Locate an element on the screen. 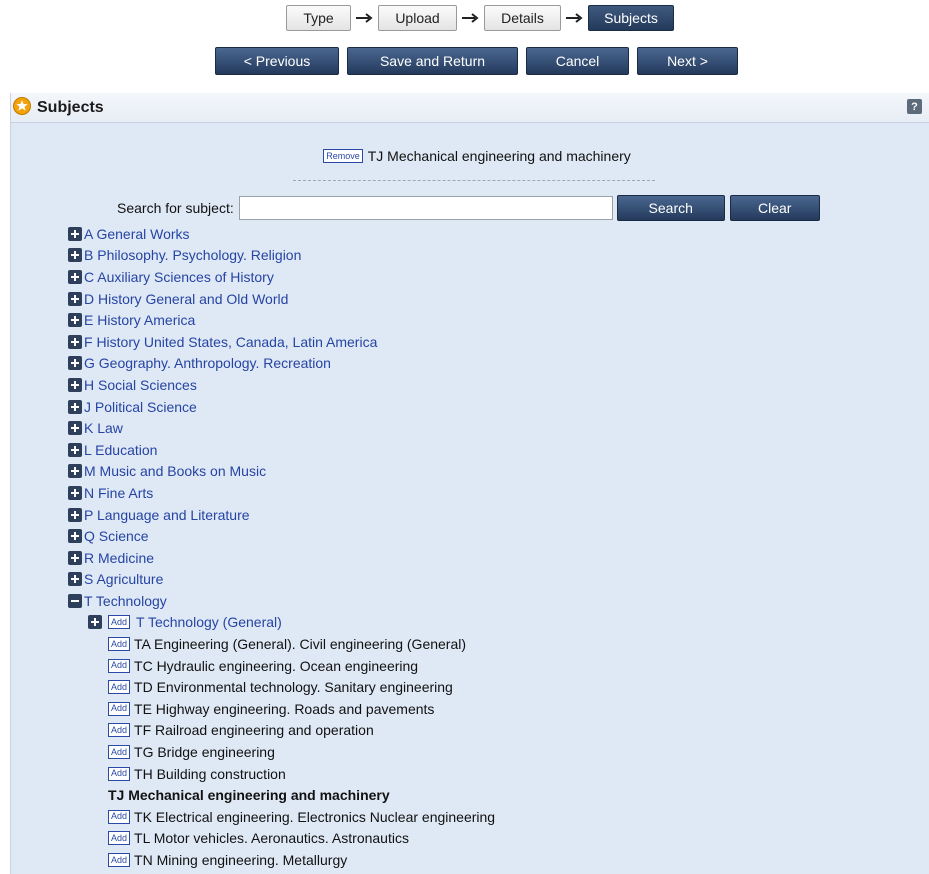  cancel-button: Cancel is located at coordinates (577, 61).